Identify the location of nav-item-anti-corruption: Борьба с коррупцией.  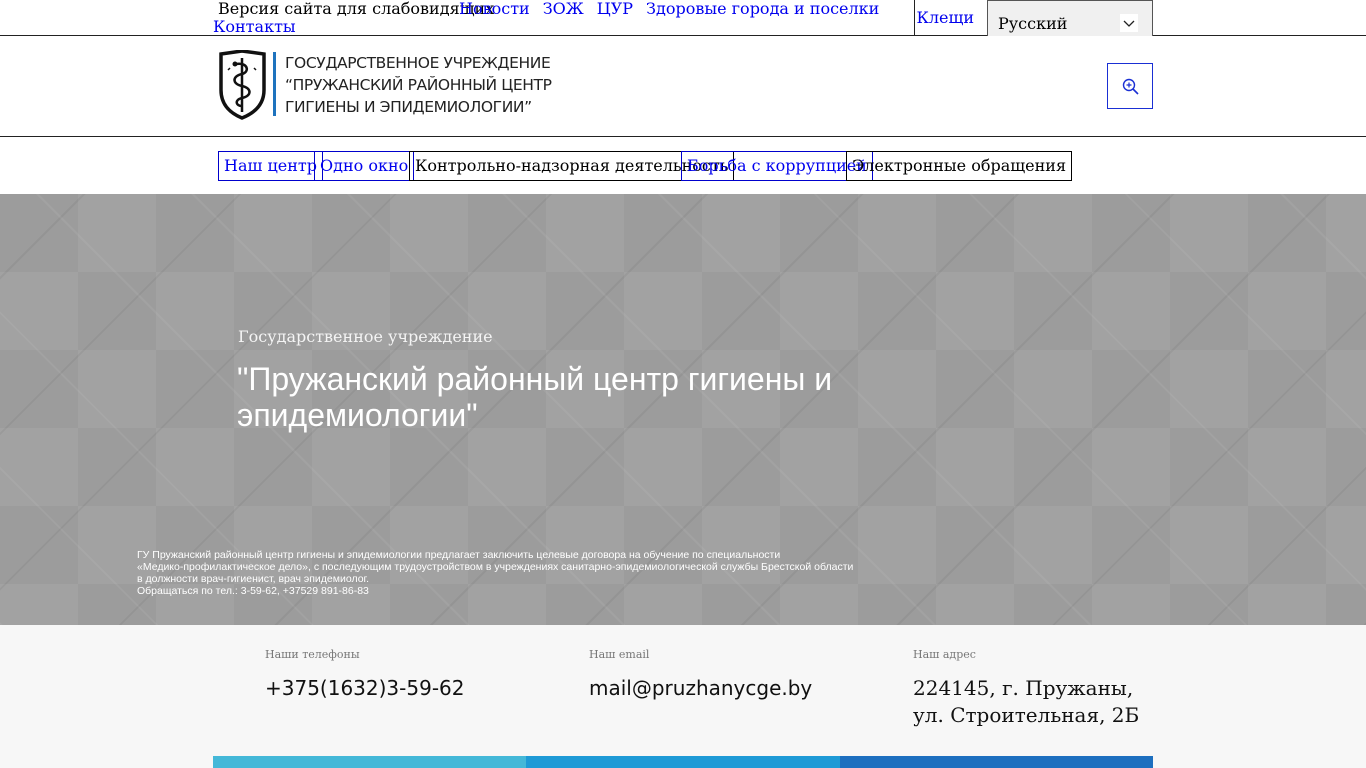
(777, 166).